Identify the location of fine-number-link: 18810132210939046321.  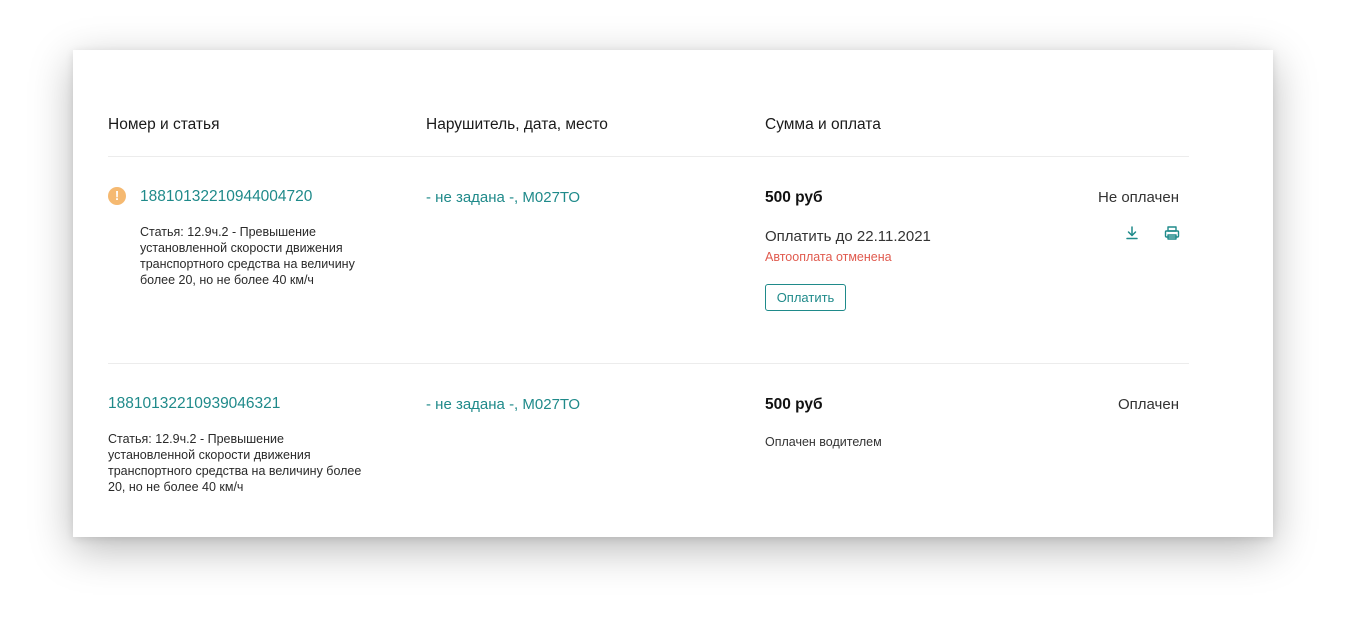
(194, 404).